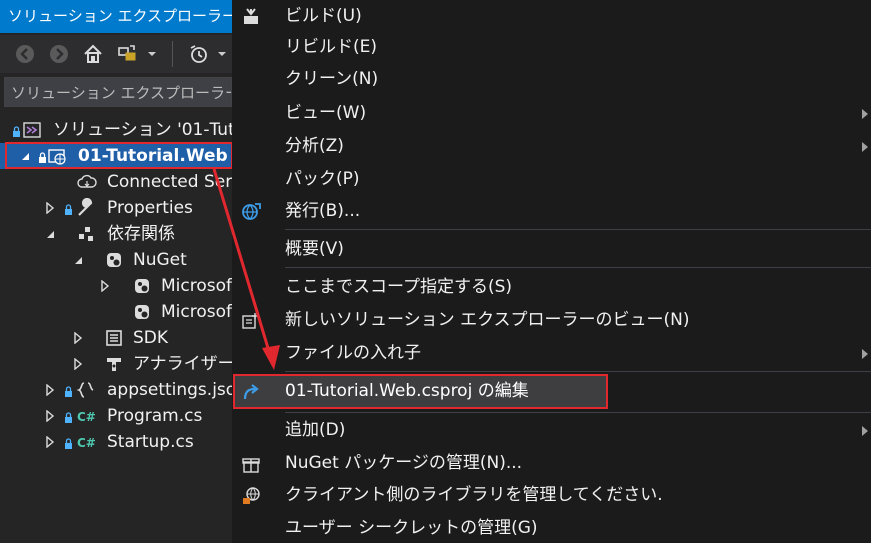 The width and height of the screenshot is (871, 543). What do you see at coordinates (251, 465) in the screenshot?
I see `nuget-gift-icon` at bounding box center [251, 465].